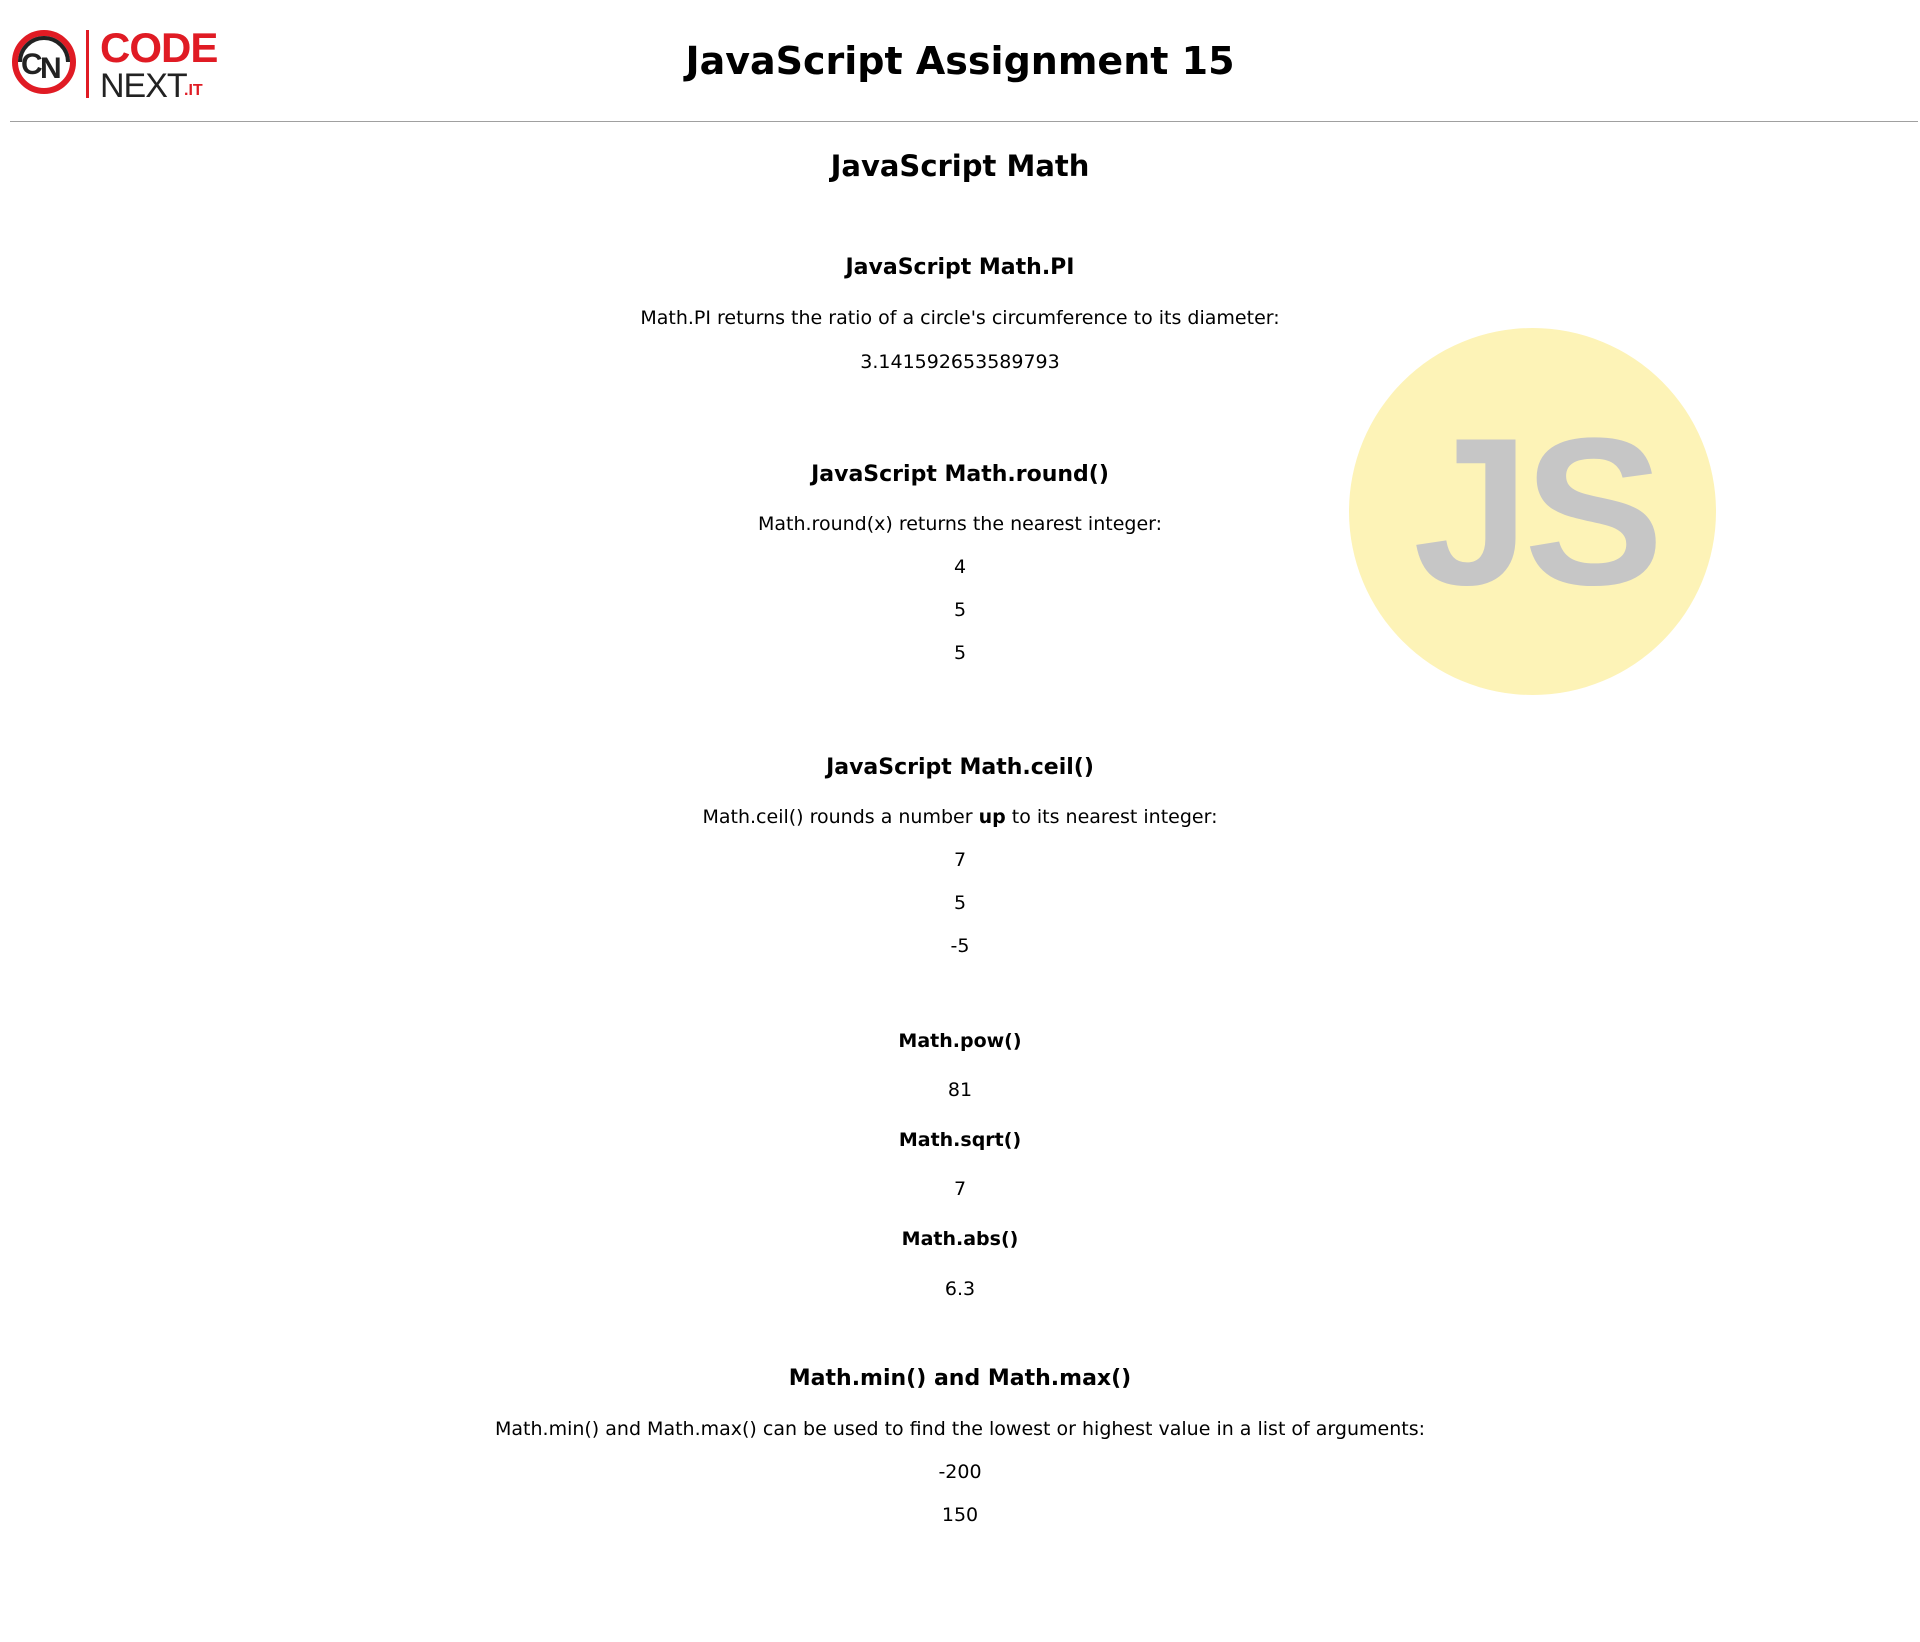 The width and height of the screenshot is (1920, 1642). I want to click on header-divider, so click(964, 121).